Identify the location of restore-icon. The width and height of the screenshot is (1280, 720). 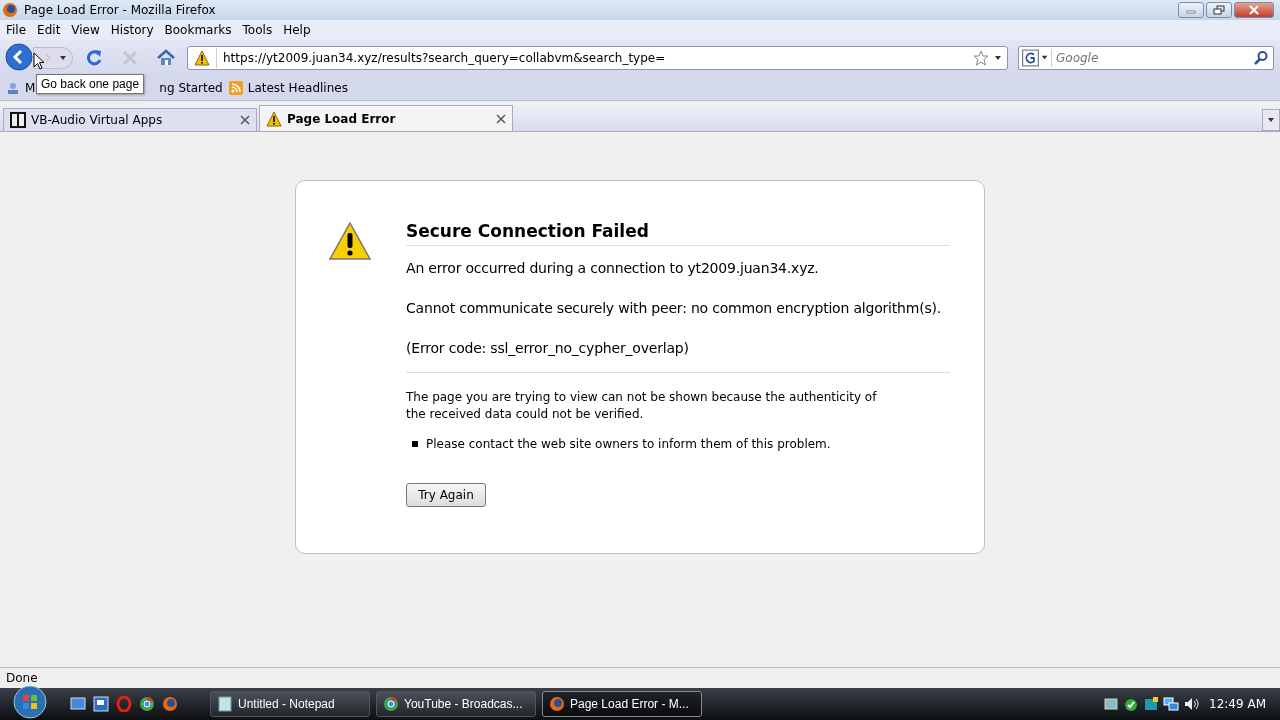
(1219, 10).